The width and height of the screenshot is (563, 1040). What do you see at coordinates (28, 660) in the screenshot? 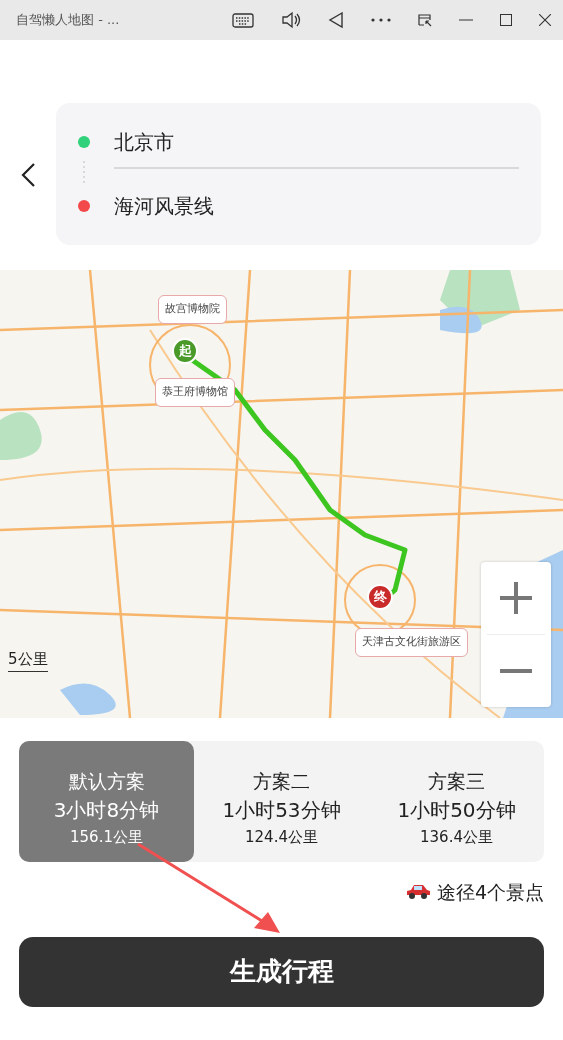
I see `map-scale: 5公里` at bounding box center [28, 660].